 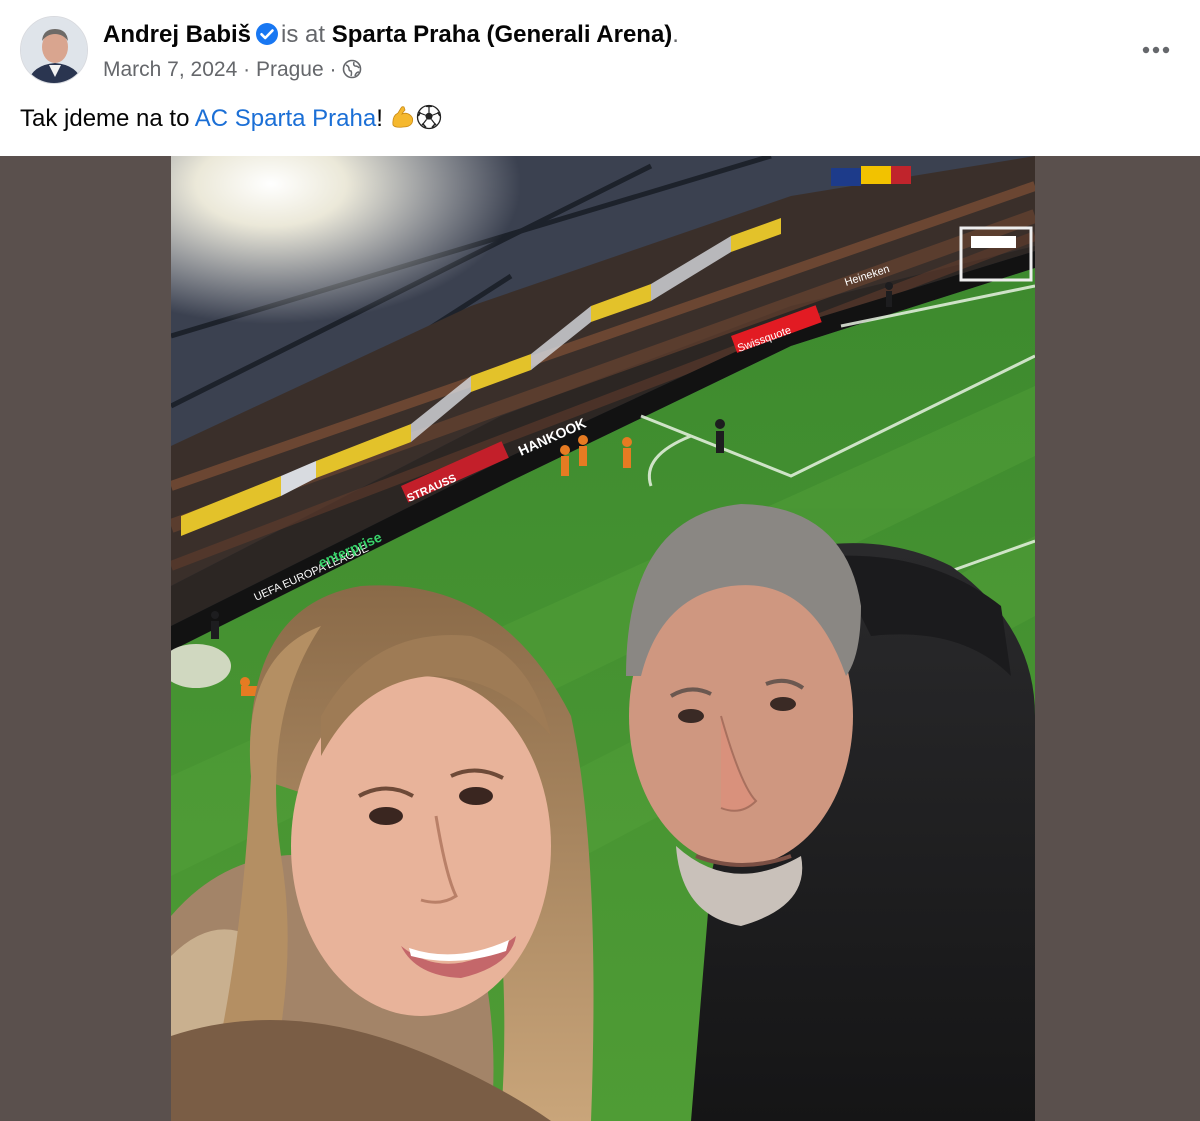 I want to click on avatar-portrait, so click(x=54, y=50).